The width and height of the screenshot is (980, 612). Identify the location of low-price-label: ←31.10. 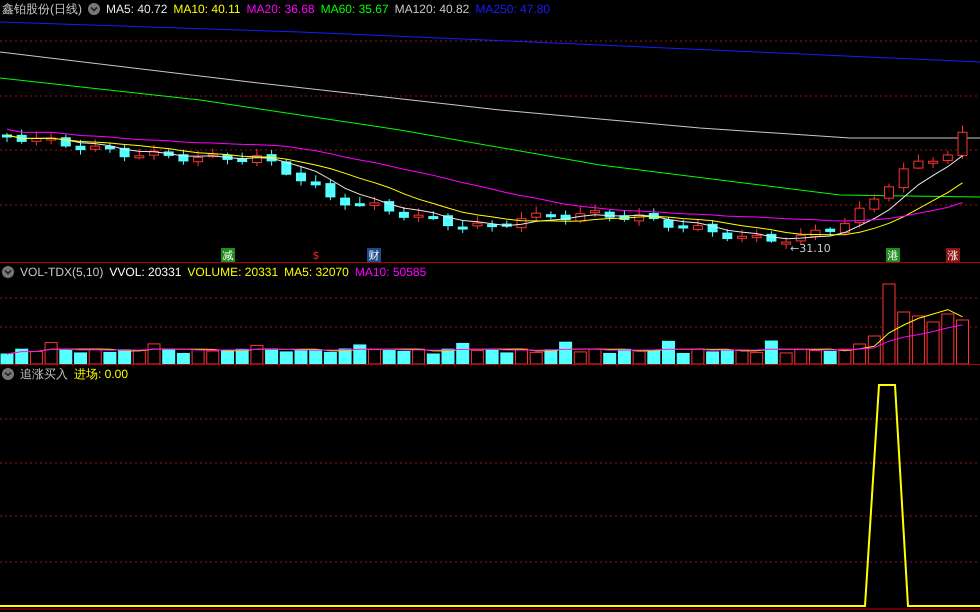
(810, 248).